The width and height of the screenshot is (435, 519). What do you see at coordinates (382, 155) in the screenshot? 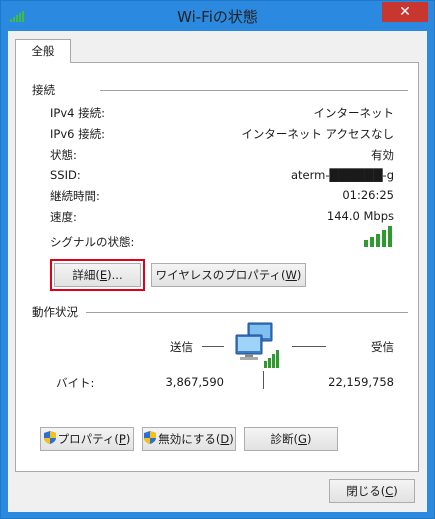
I see `state-value: 有効` at bounding box center [382, 155].